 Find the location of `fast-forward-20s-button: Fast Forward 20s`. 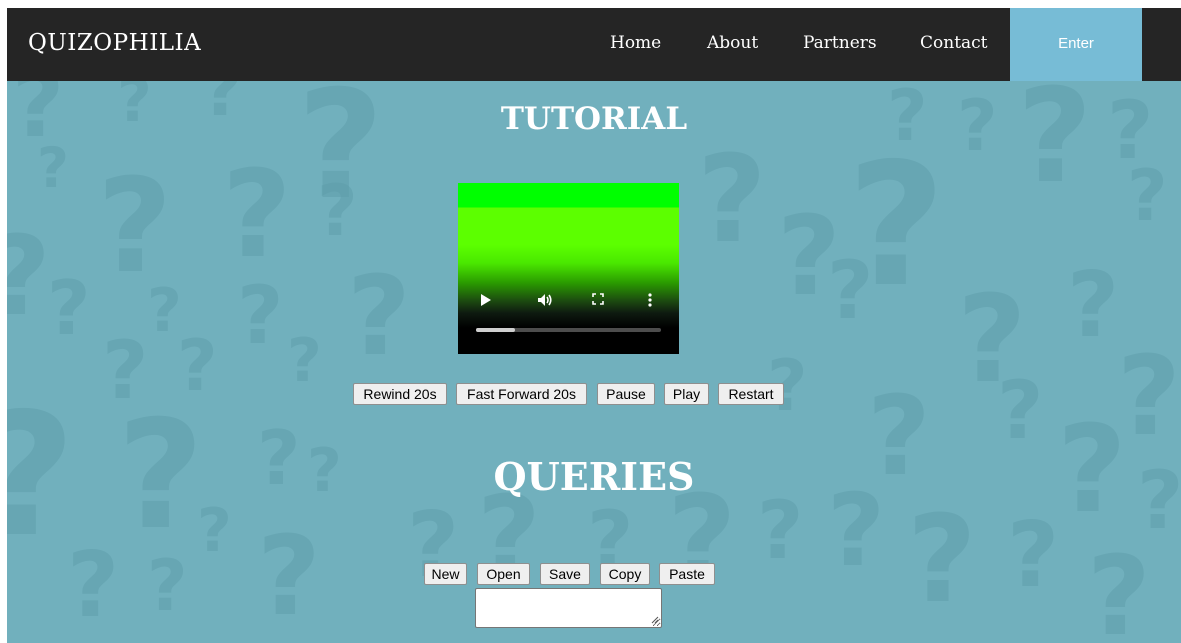

fast-forward-20s-button: Fast Forward 20s is located at coordinates (521, 394).